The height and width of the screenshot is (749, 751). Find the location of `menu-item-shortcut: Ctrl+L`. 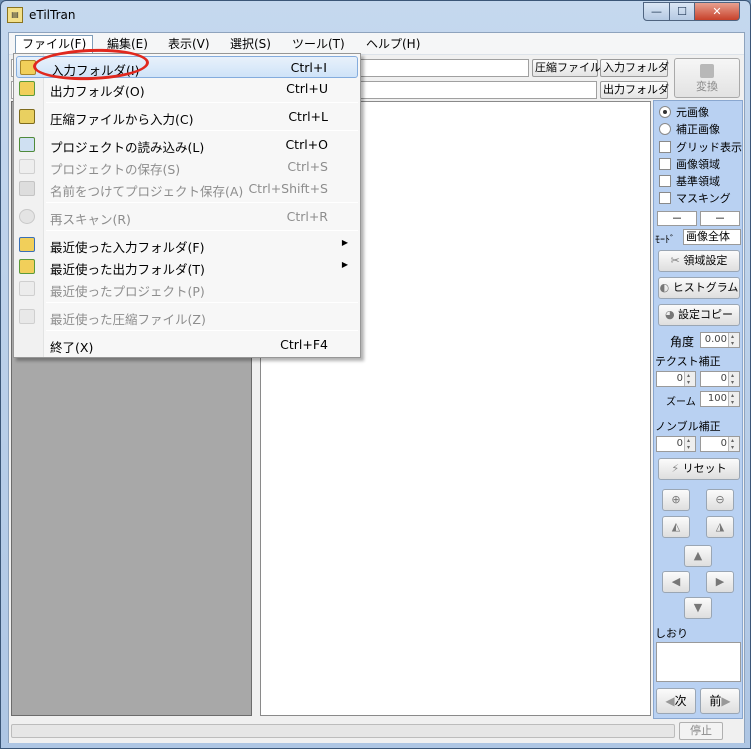

menu-item-shortcut: Ctrl+L is located at coordinates (308, 116).